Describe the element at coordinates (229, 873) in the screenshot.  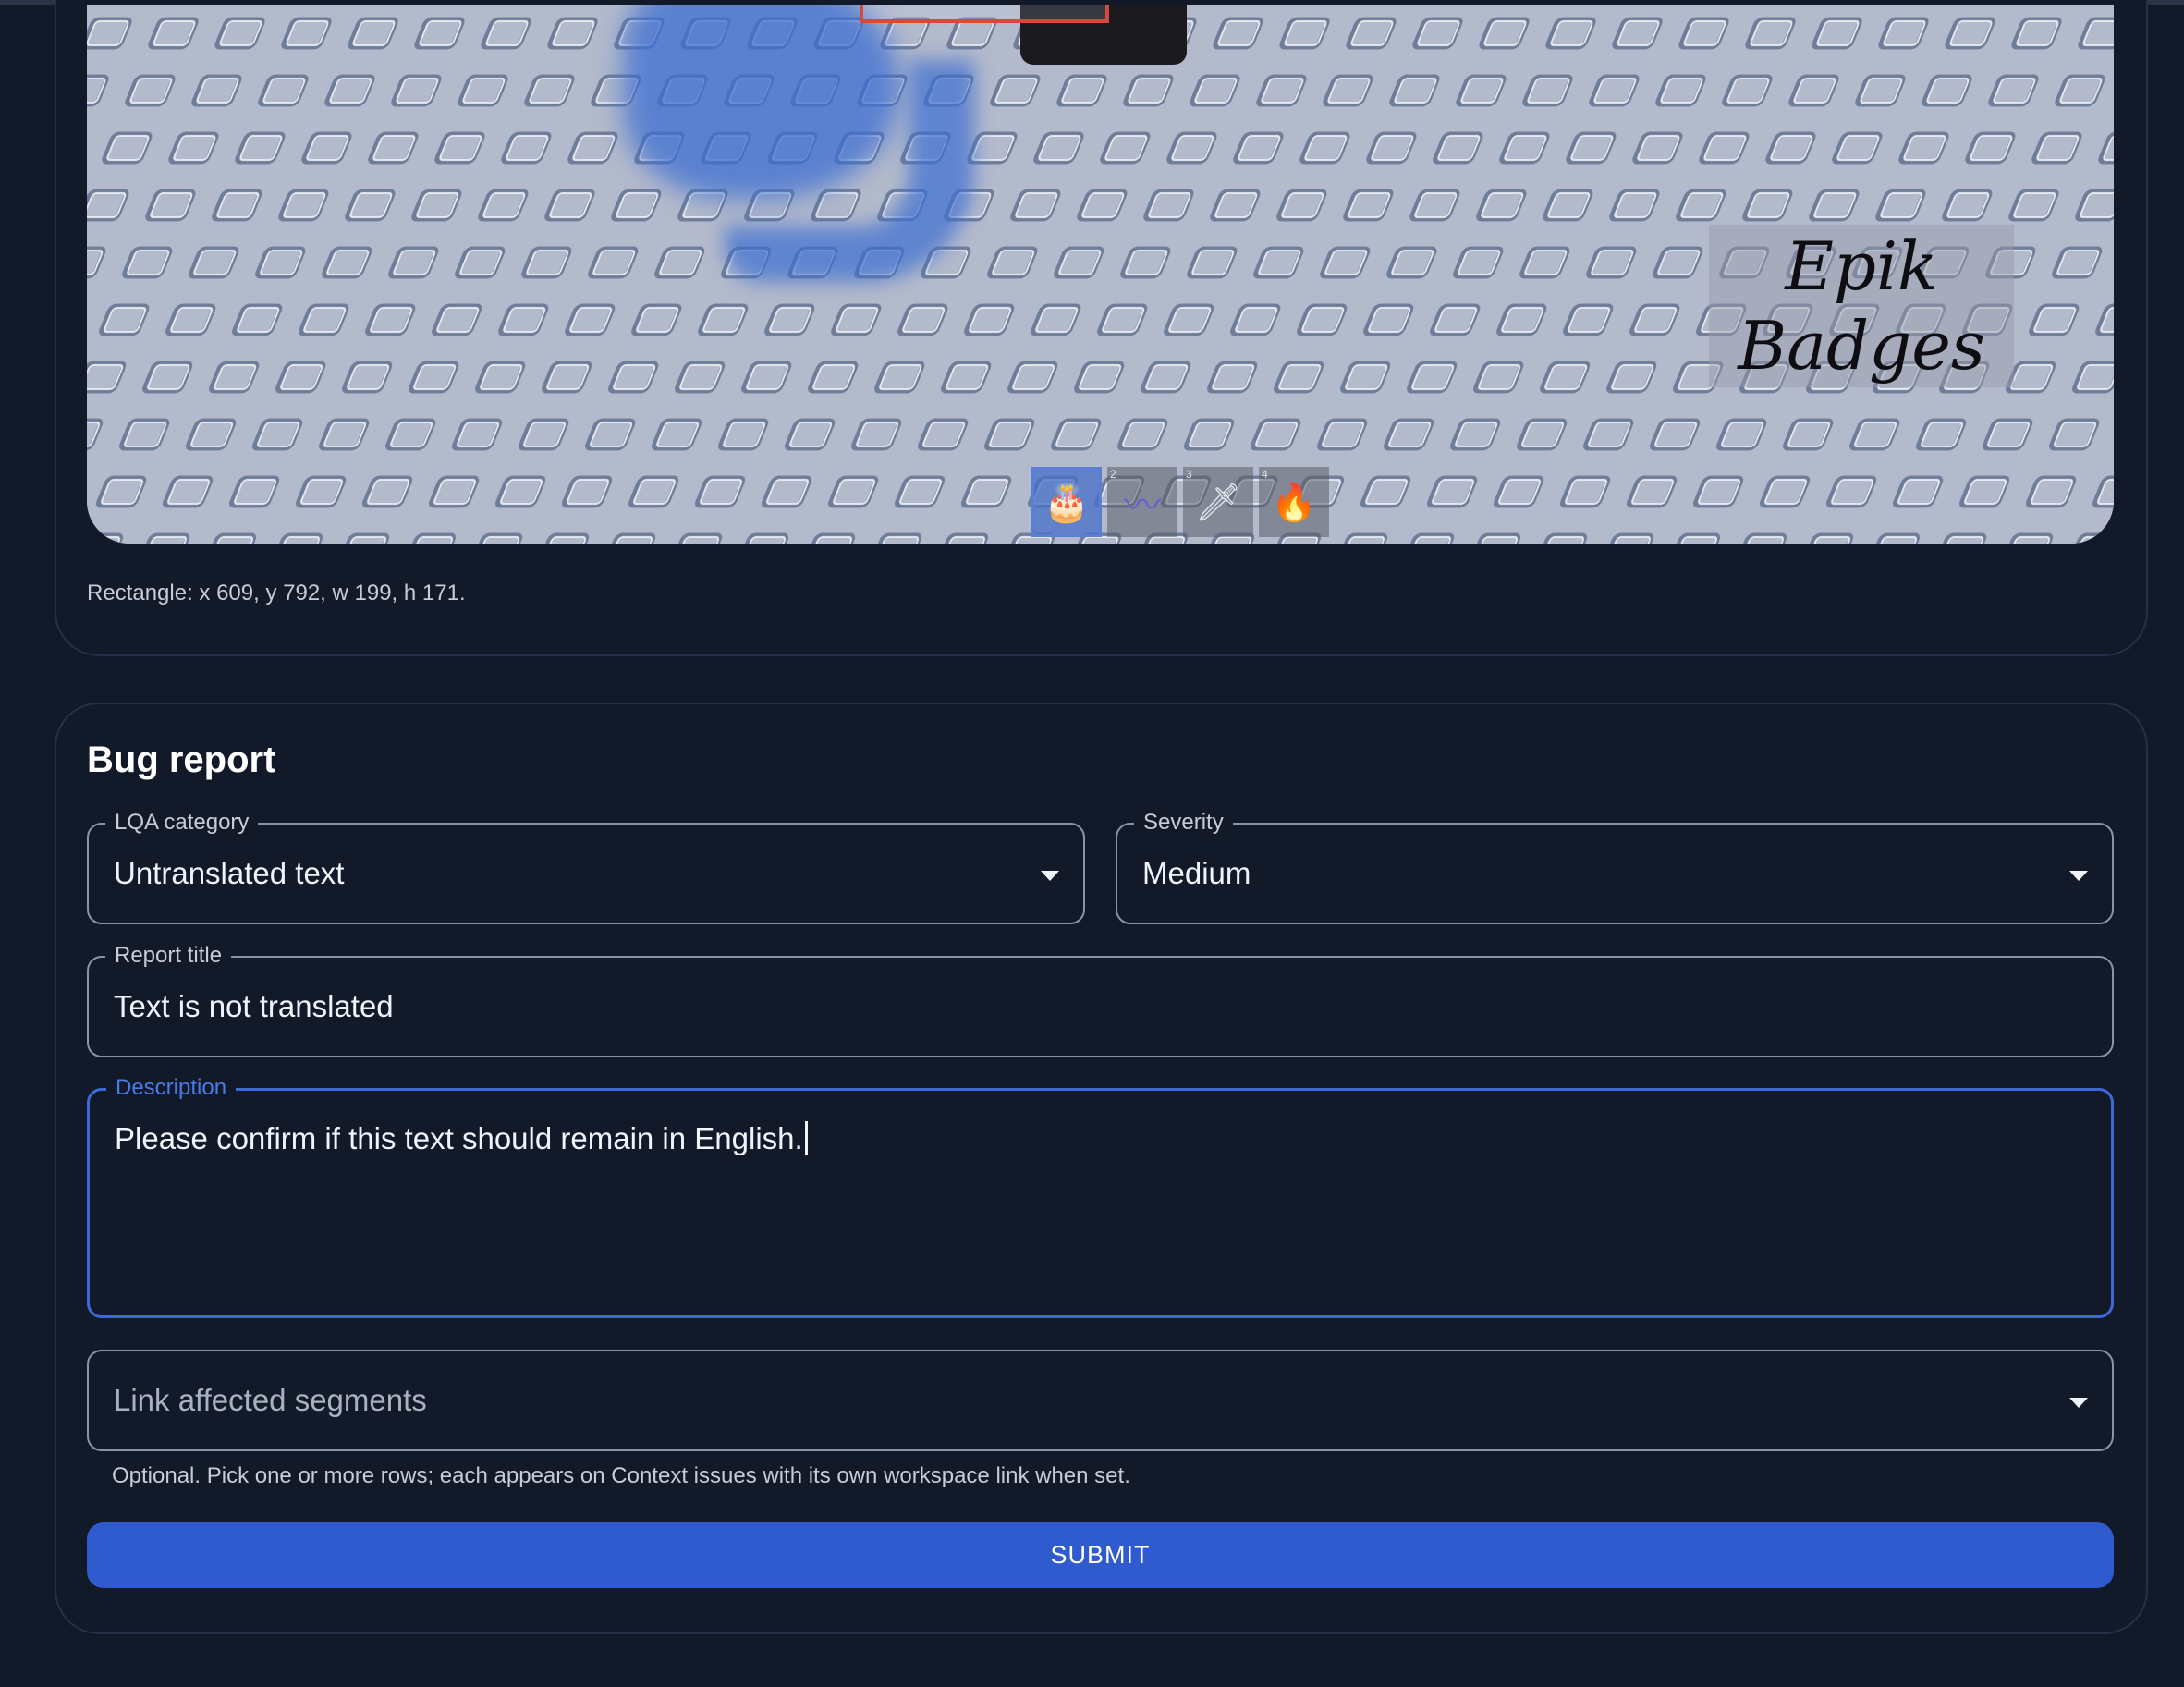
I see `lqa-category-value: Untranslated text` at that location.